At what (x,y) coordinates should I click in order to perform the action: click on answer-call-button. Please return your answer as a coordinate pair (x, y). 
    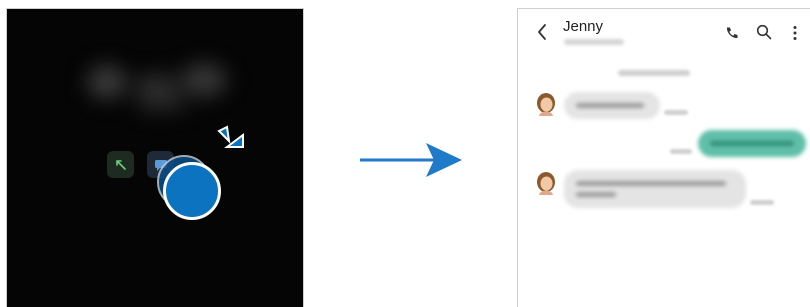
    Looking at the image, I should click on (120, 164).